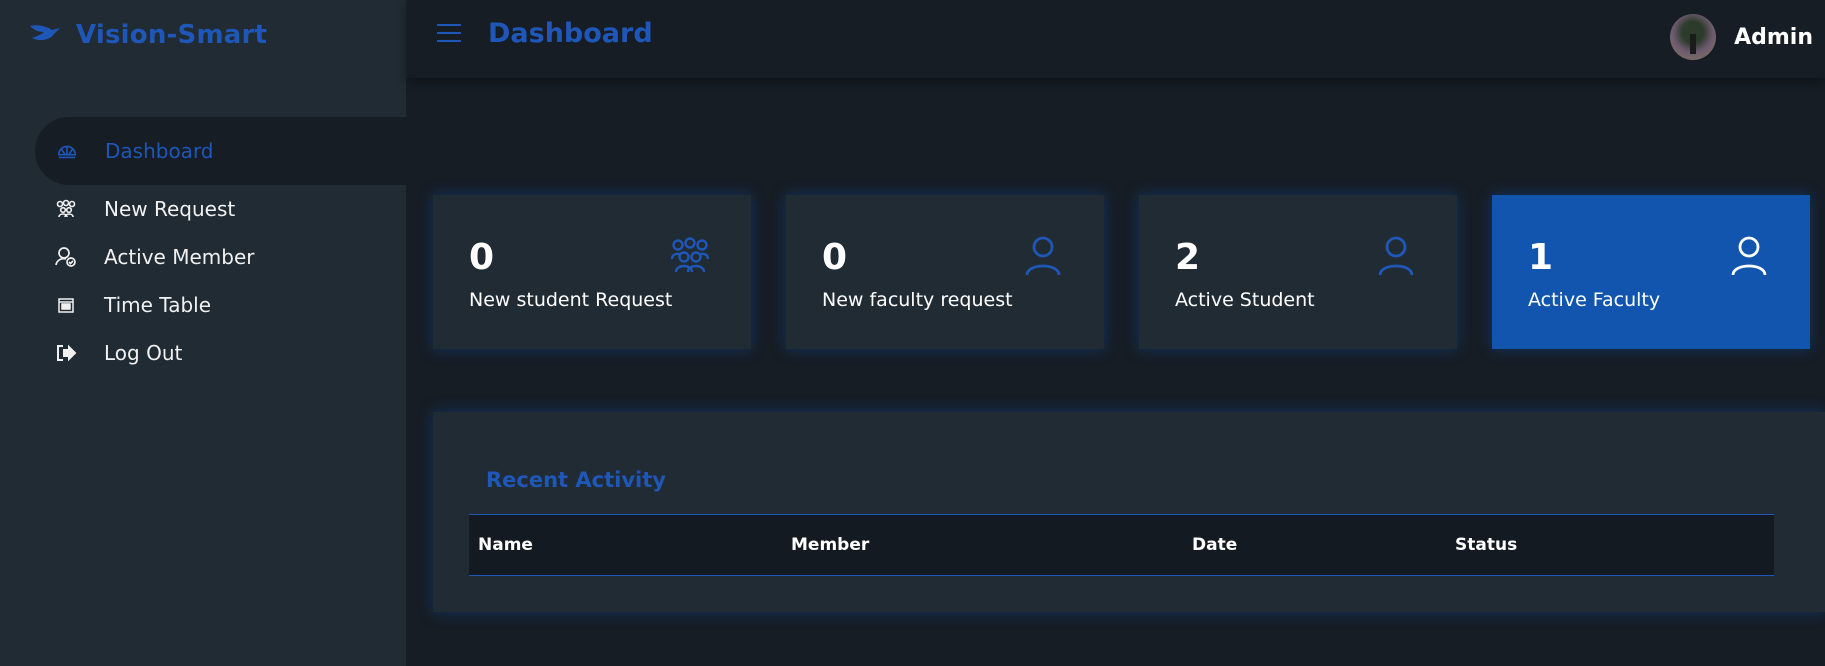 The image size is (1825, 666). I want to click on column-header-status: Status, so click(1486, 545).